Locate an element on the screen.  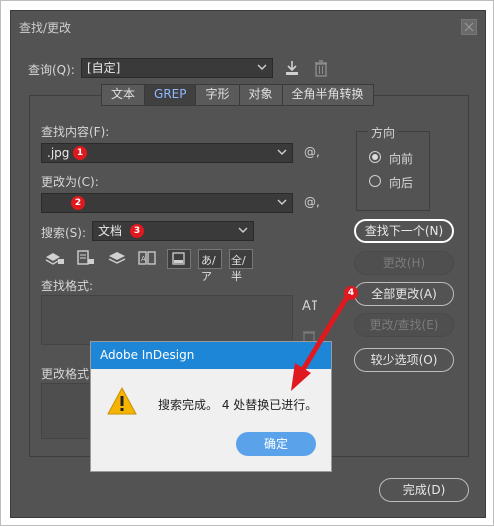
annotation-arrow is located at coordinates (320, 343).